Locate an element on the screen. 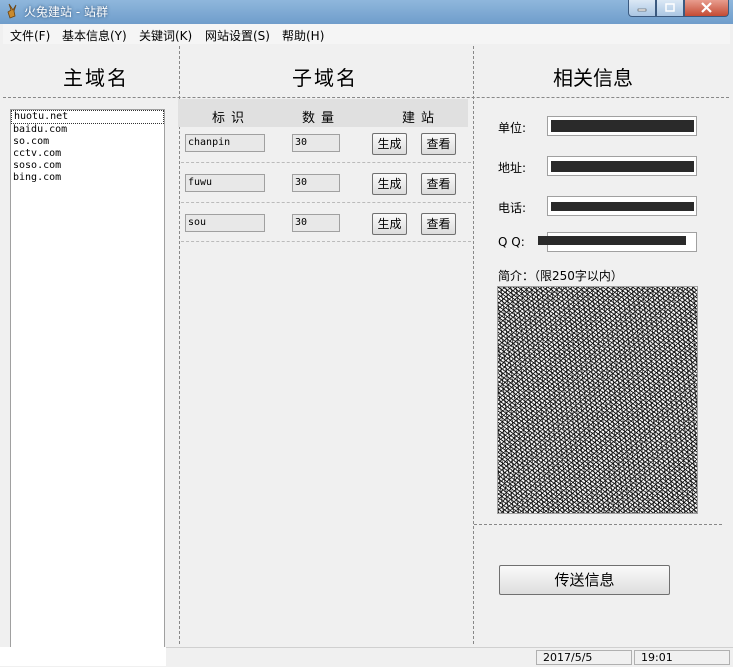 Image resolution: width=733 pixels, height=667 pixels. sub-id-field: chanpin is located at coordinates (225, 143).